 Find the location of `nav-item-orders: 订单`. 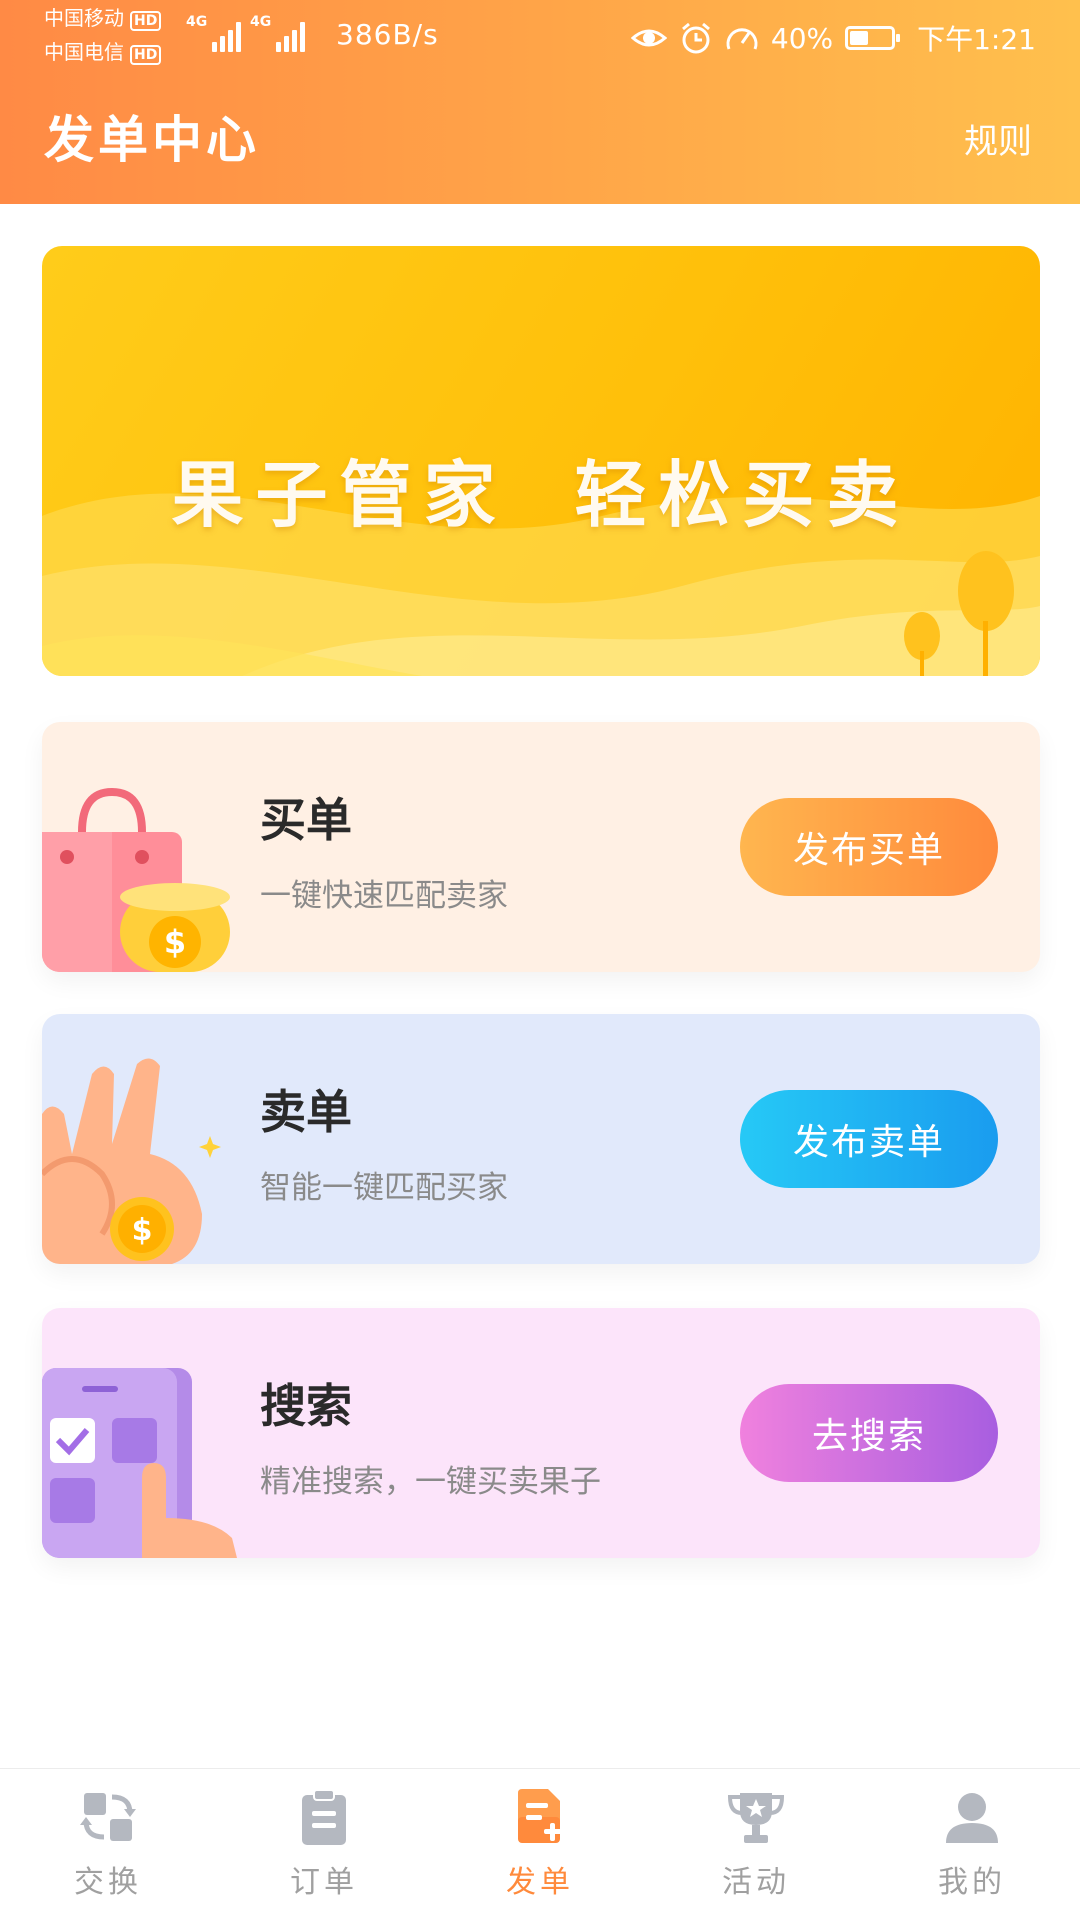

nav-item-orders: 订单 is located at coordinates (324, 1845).